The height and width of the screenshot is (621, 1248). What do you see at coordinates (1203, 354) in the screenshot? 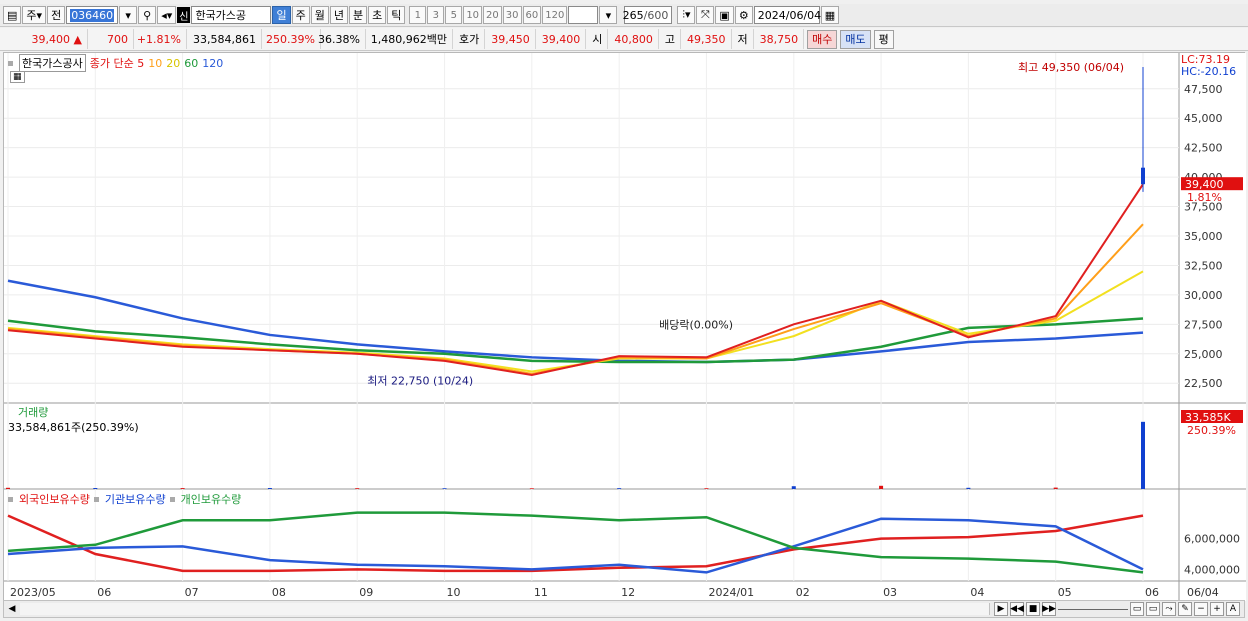
I see `price-tick-label: 25,000` at bounding box center [1203, 354].